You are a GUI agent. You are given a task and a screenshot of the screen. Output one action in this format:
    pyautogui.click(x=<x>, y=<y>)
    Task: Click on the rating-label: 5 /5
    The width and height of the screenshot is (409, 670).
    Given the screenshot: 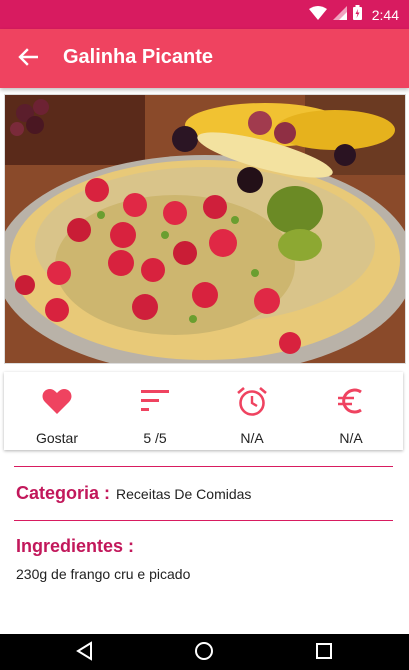 What is the action you would take?
    pyautogui.click(x=155, y=438)
    